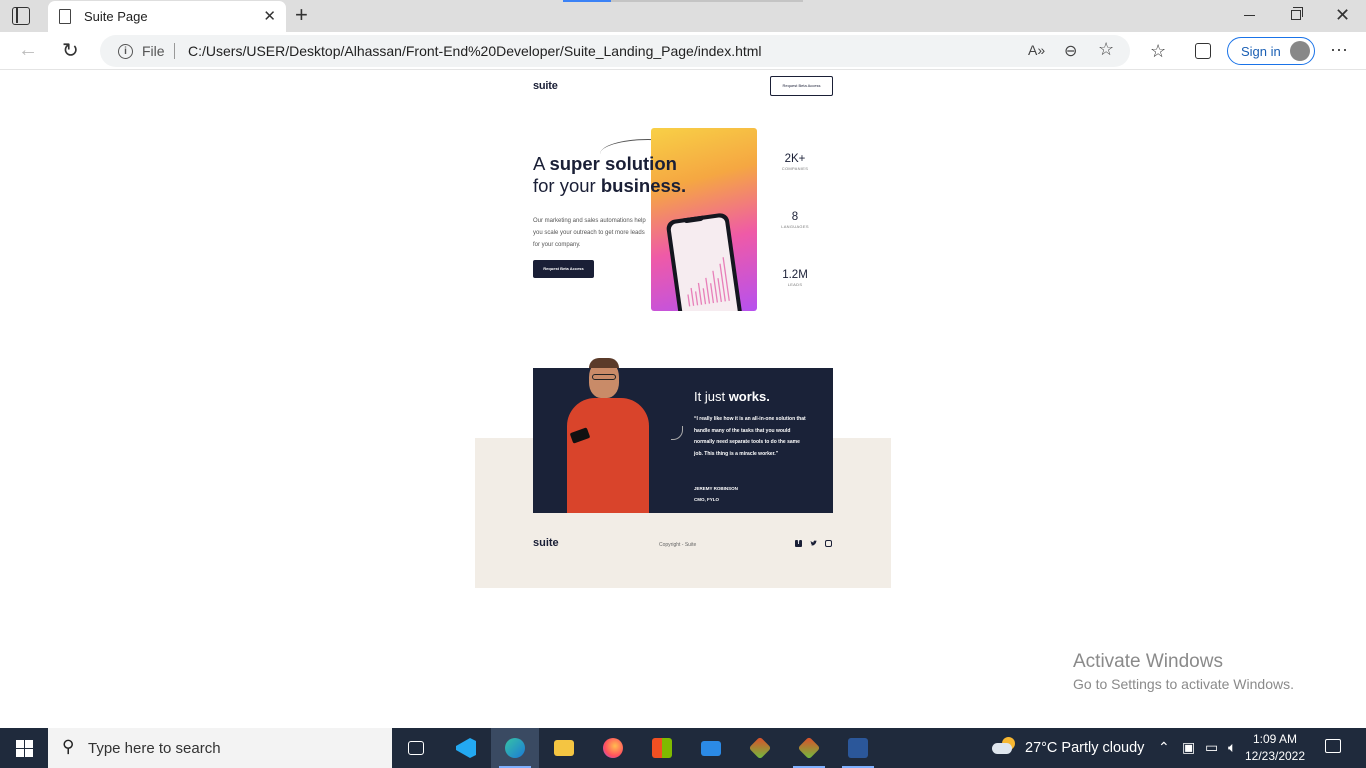 The image size is (1366, 768). What do you see at coordinates (1249, 15) in the screenshot?
I see `minimize-icon` at bounding box center [1249, 15].